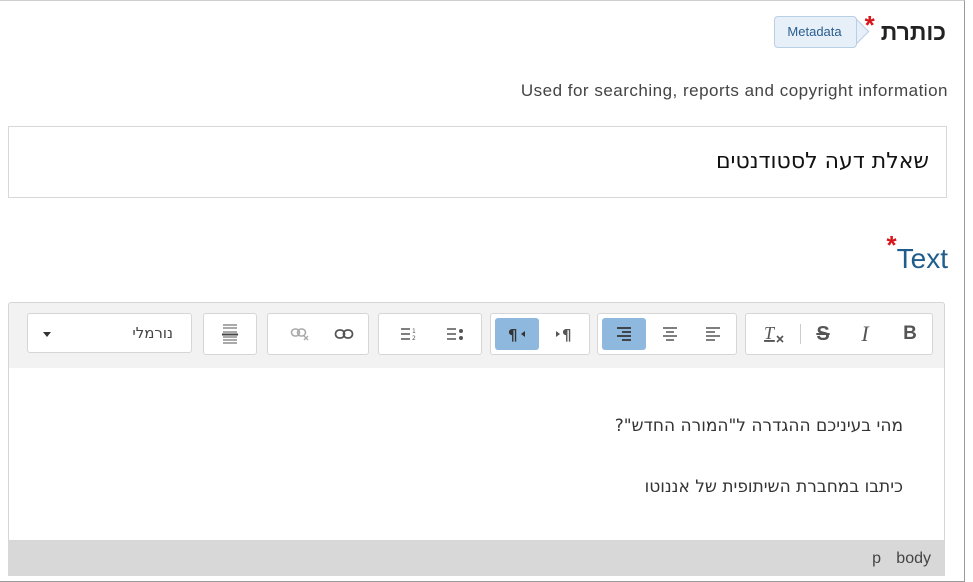 Image resolution: width=973 pixels, height=582 pixels. I want to click on align-center-icon, so click(670, 334).